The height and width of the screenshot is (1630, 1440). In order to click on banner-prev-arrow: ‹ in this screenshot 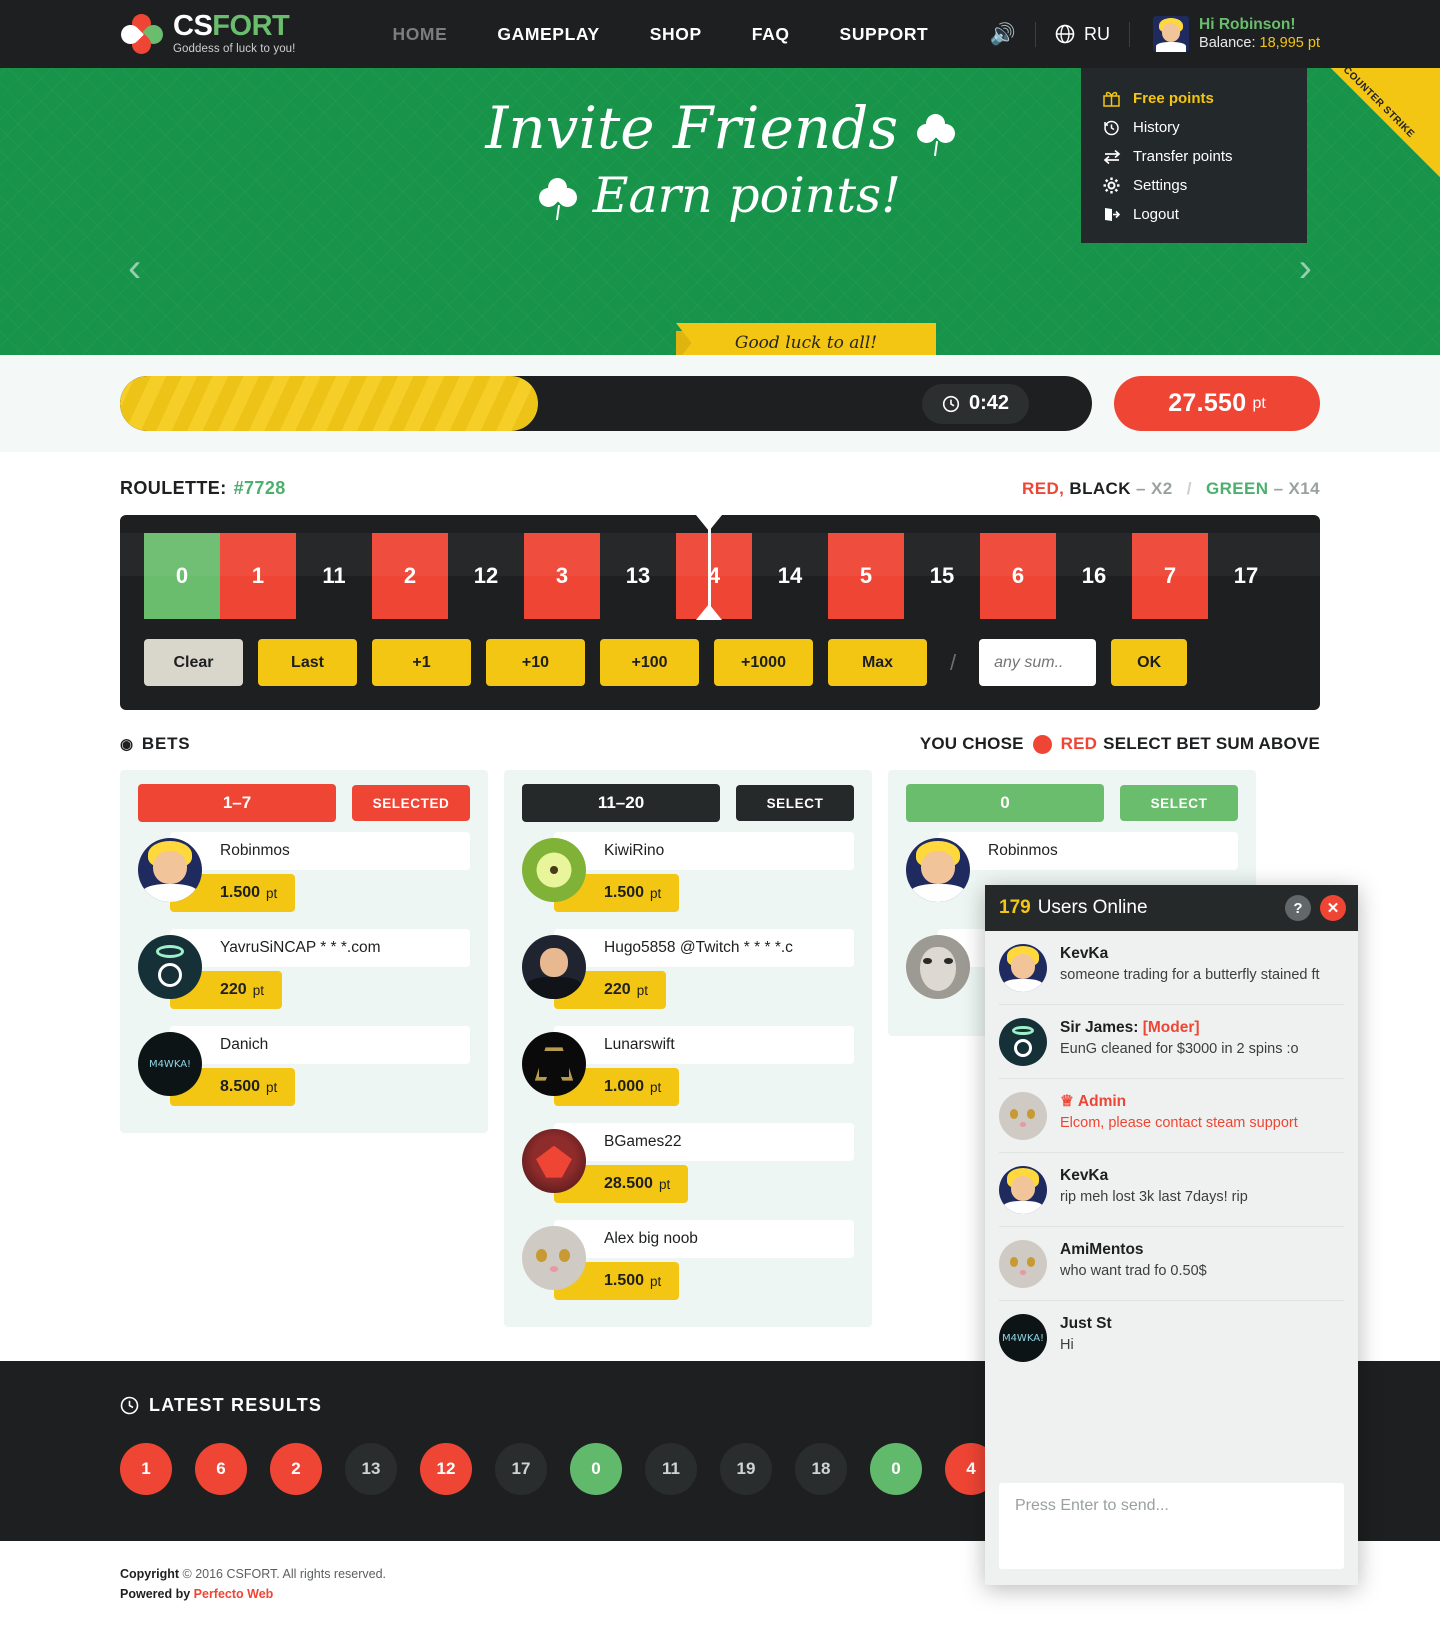, I will do `click(134, 268)`.